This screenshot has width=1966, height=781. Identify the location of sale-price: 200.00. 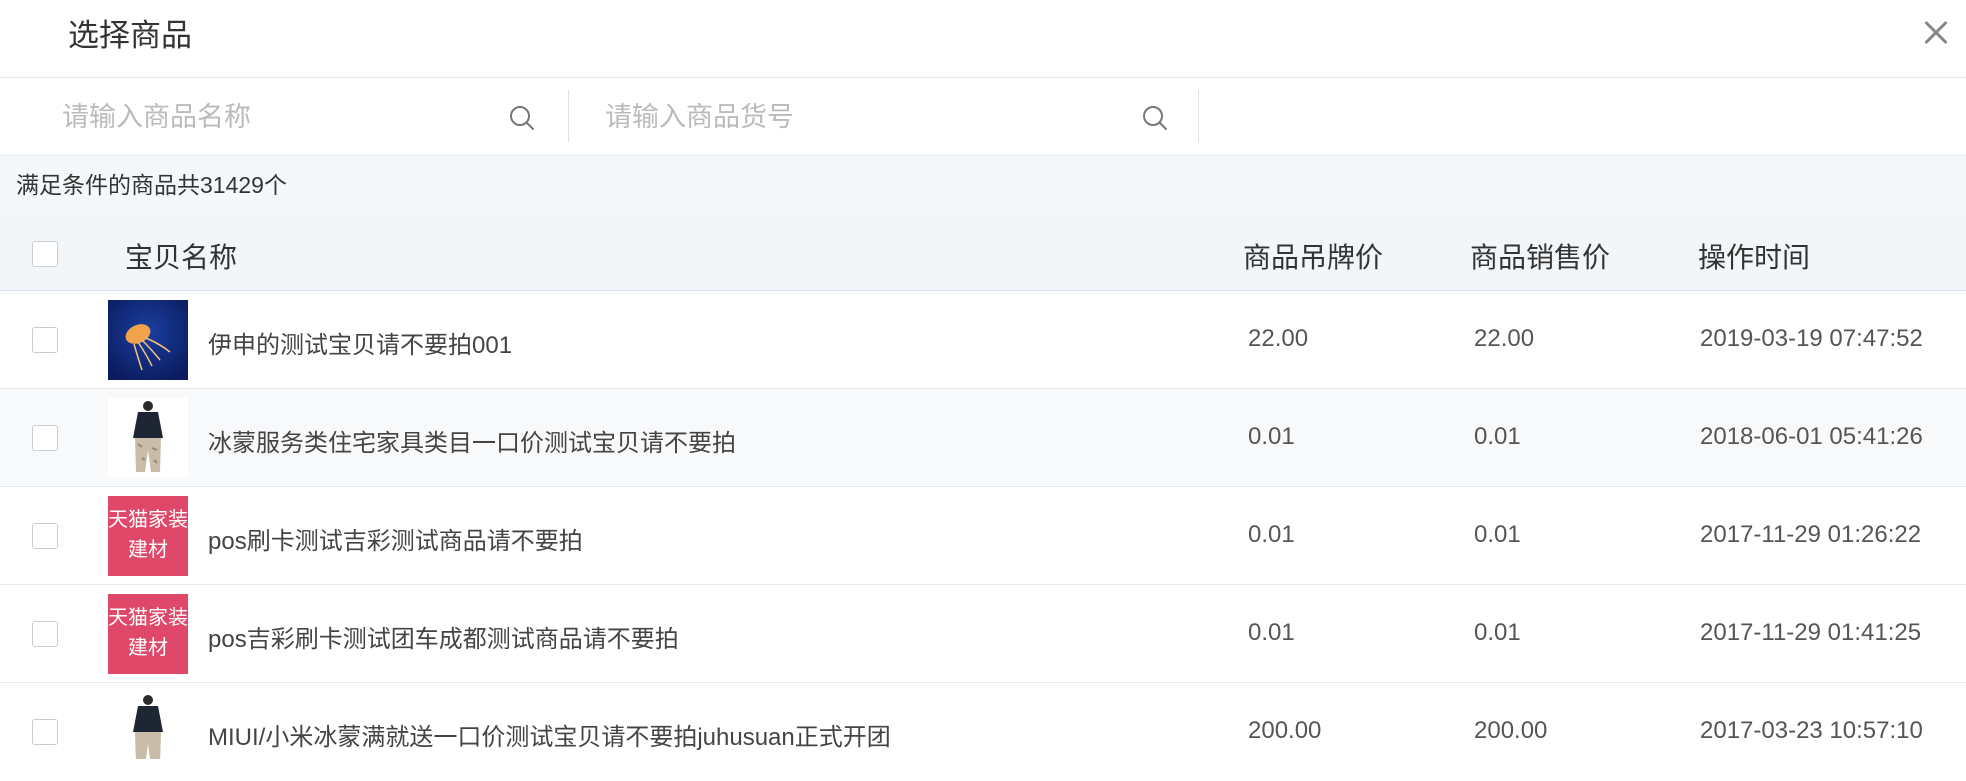
(1511, 730).